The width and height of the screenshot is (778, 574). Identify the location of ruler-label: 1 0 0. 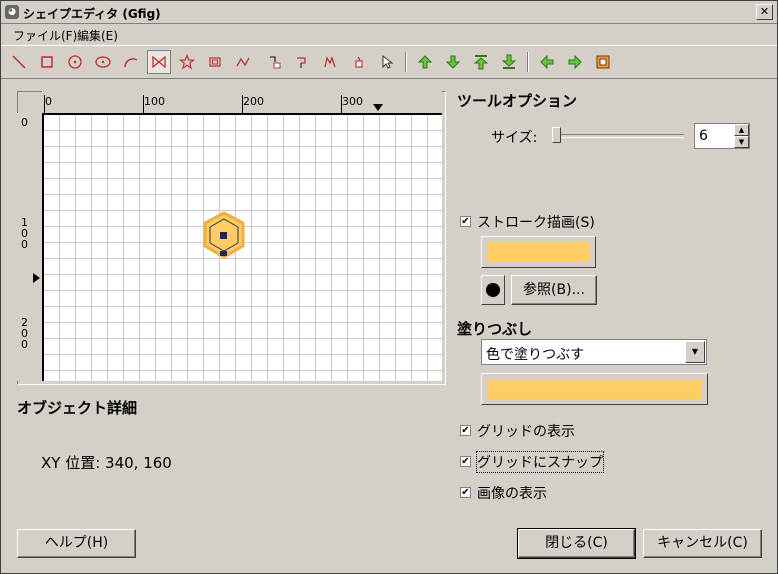
(24, 233).